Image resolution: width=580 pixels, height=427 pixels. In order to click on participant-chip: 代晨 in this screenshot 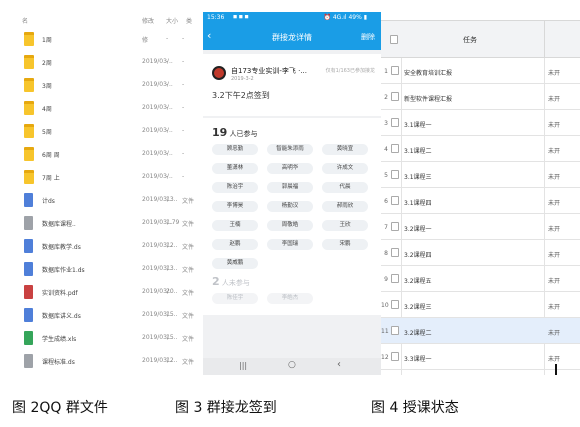, I will do `click(345, 187)`.